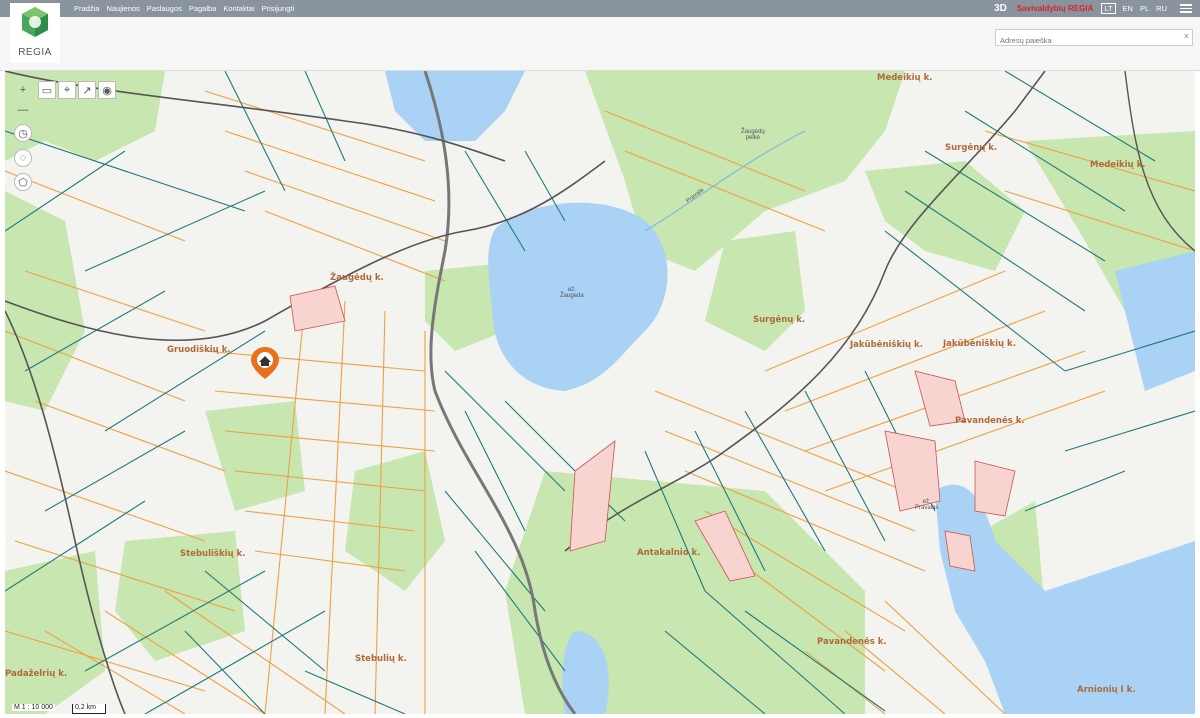 Image resolution: width=1200 pixels, height=718 pixels. I want to click on zoom-out-button: —, so click(23, 110).